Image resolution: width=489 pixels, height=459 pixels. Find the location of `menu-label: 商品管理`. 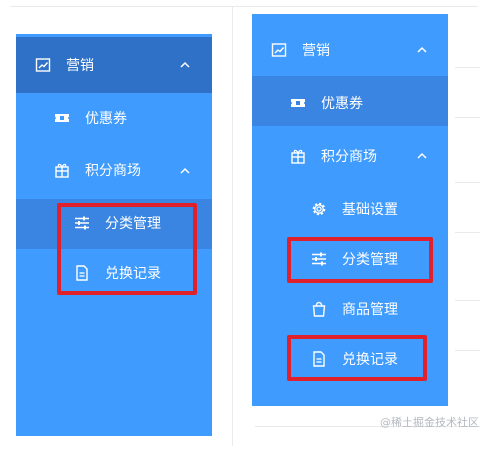

menu-label: 商品管理 is located at coordinates (370, 310).